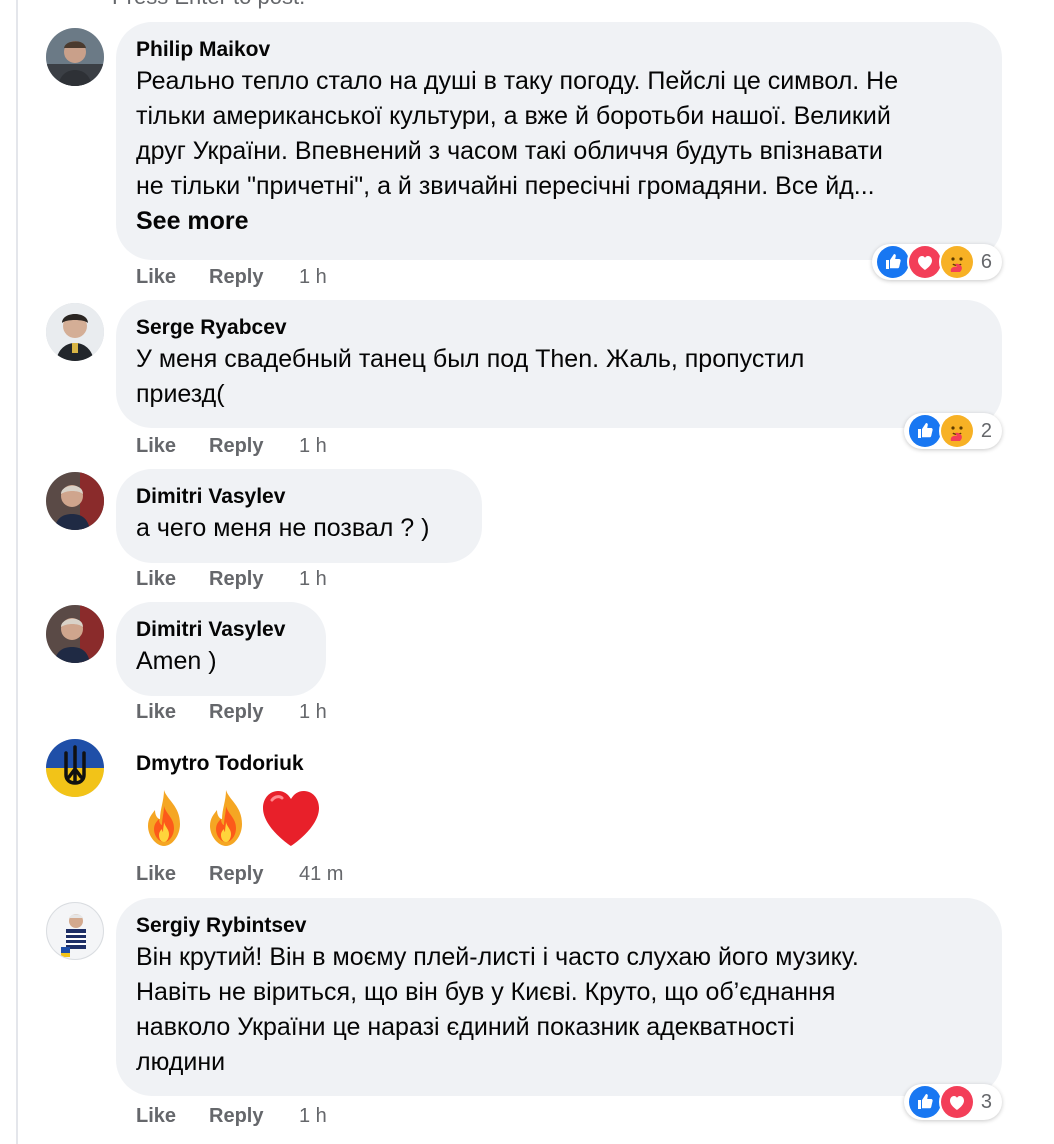 The width and height of the screenshot is (1054, 1144). What do you see at coordinates (17, 572) in the screenshot?
I see `thread-line` at bounding box center [17, 572].